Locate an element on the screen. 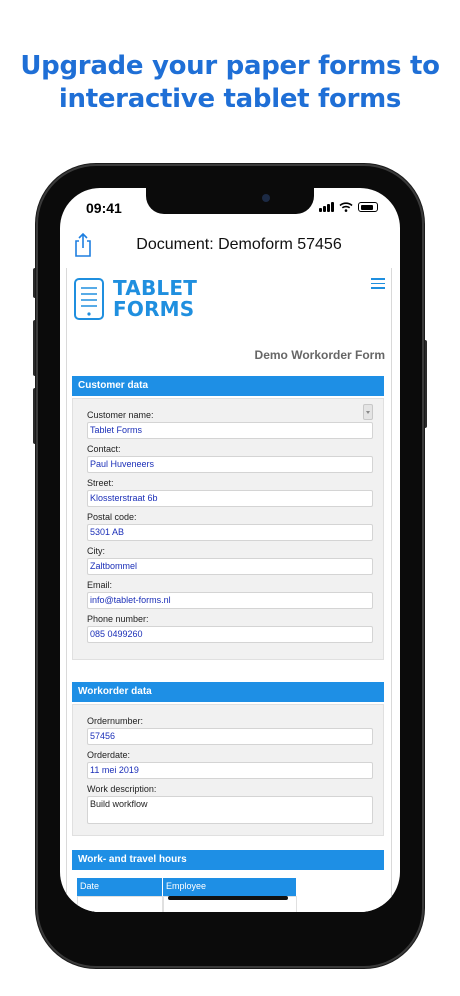 This screenshot has width=460, height=996. headline-line-1: Upgrade your paper forms to is located at coordinates (230, 66).